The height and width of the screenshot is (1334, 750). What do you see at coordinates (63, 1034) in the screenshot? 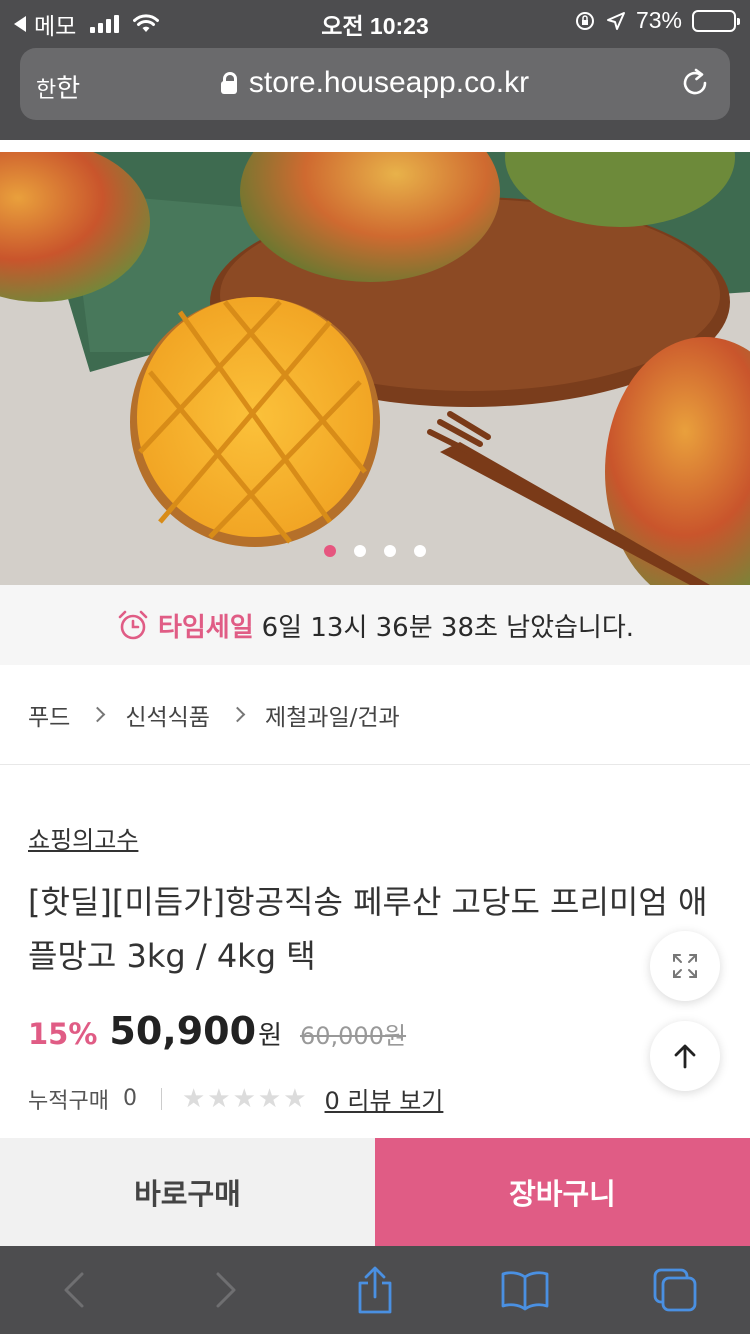
I see `discount-rate: 15%` at bounding box center [63, 1034].